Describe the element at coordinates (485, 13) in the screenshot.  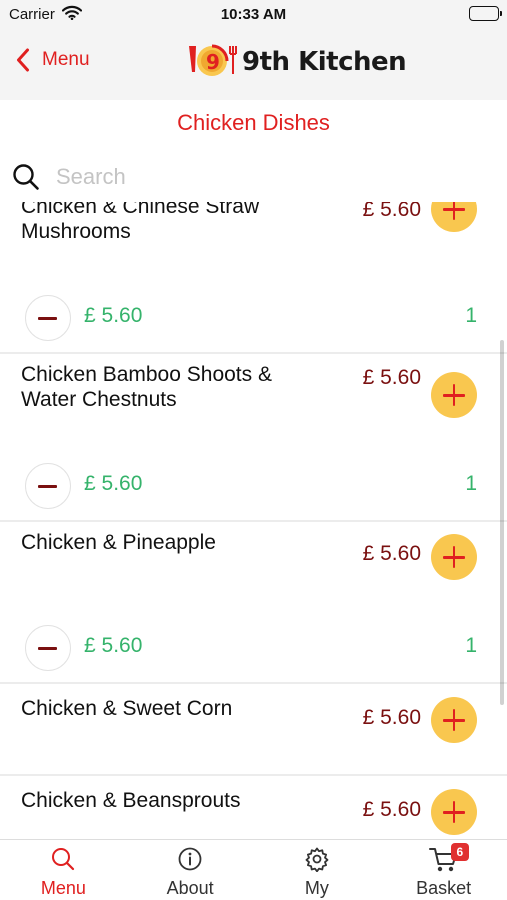
I see `battery-icon` at that location.